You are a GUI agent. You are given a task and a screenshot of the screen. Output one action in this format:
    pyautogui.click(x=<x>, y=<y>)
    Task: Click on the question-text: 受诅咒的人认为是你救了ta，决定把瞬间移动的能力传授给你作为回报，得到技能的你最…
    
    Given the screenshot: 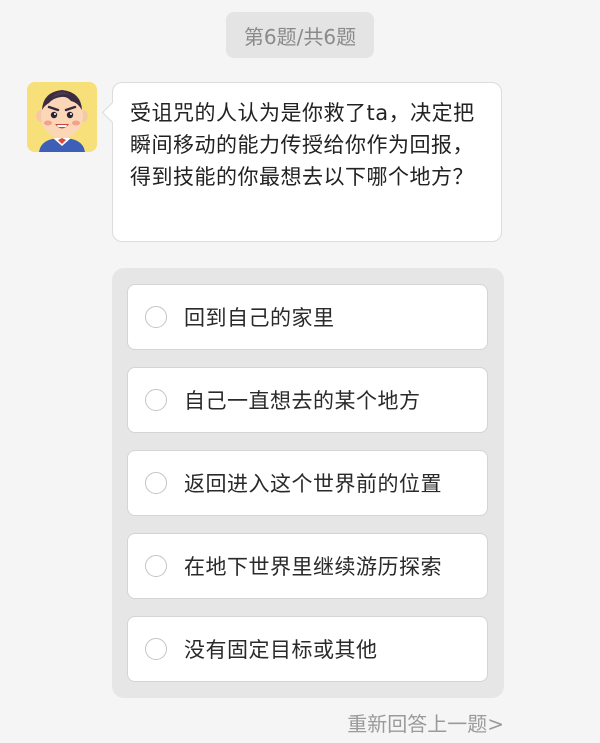 What is the action you would take?
    pyautogui.click(x=302, y=145)
    